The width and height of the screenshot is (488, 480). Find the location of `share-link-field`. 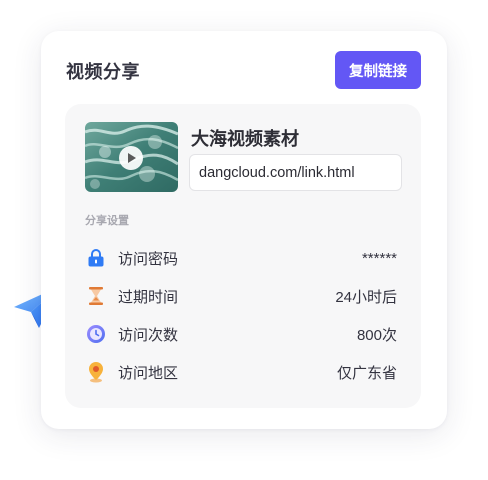

share-link-field is located at coordinates (295, 172).